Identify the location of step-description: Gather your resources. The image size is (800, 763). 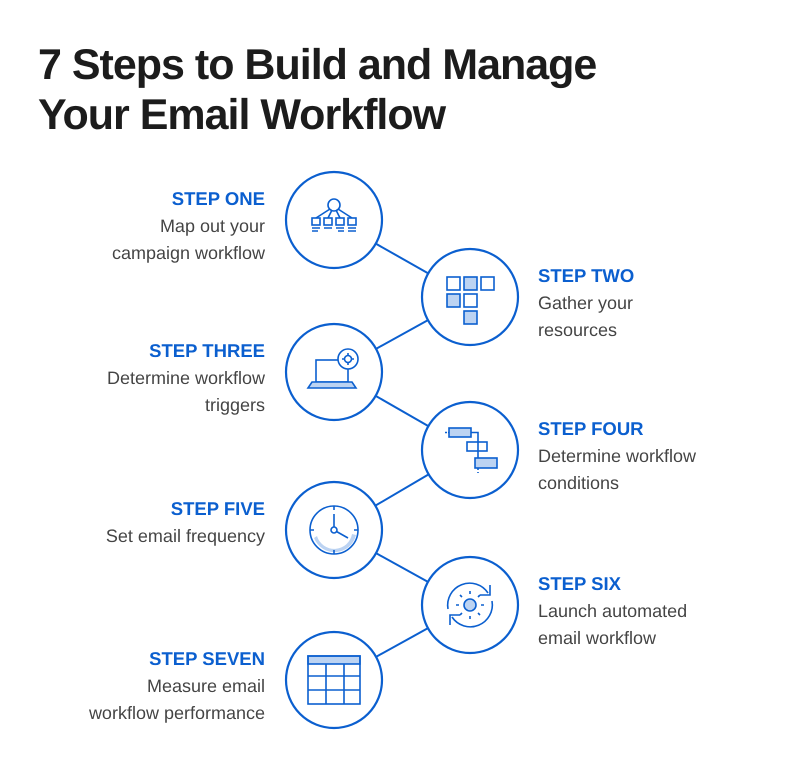
(586, 317).